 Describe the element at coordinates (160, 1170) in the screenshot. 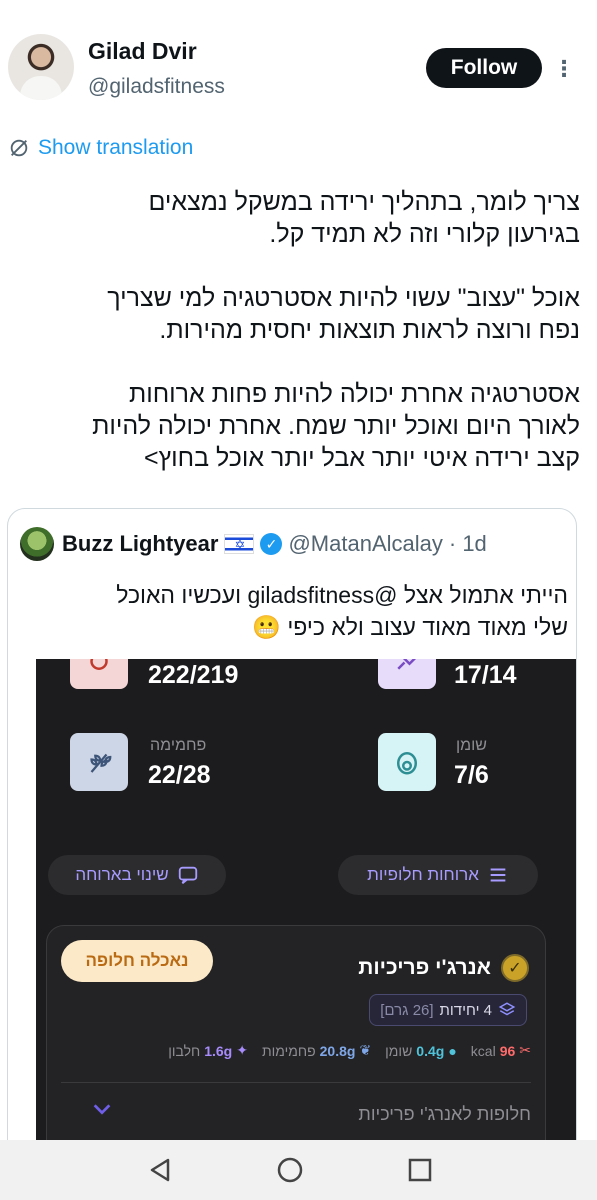

I see `back-icon` at that location.